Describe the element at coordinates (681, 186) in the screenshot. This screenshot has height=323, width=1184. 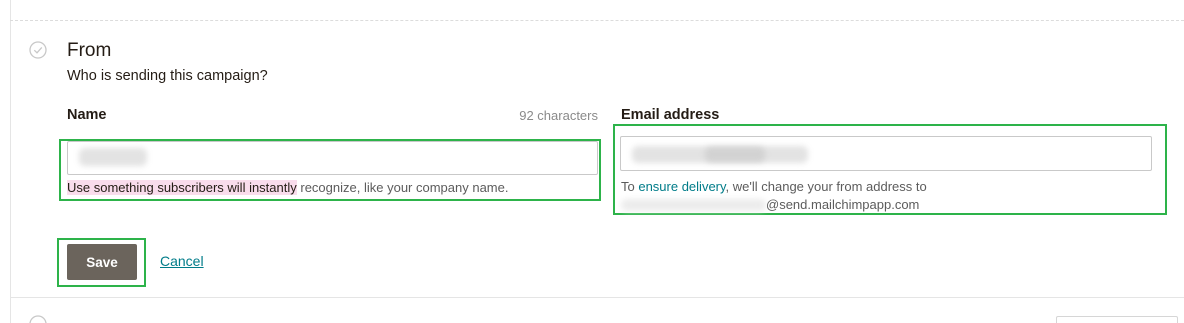
I see `ensure-delivery-link: ensure delivery` at that location.